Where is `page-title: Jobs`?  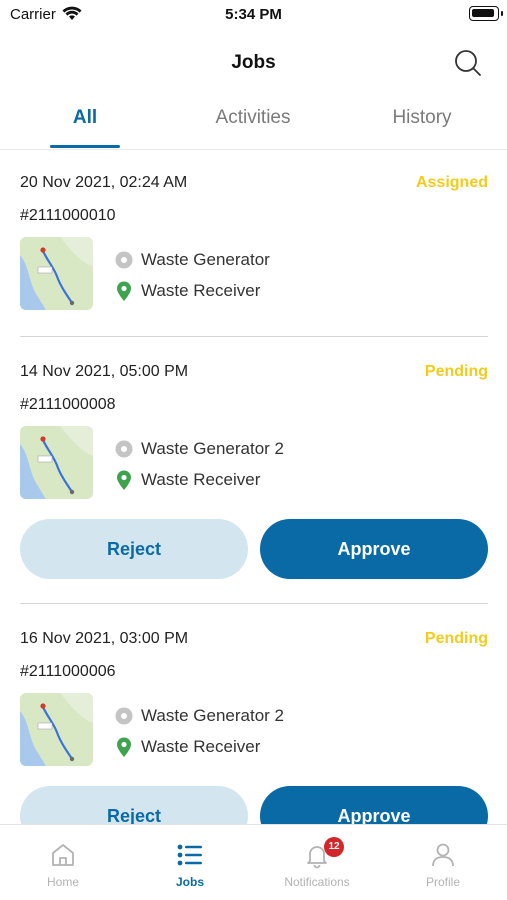 page-title: Jobs is located at coordinates (253, 62).